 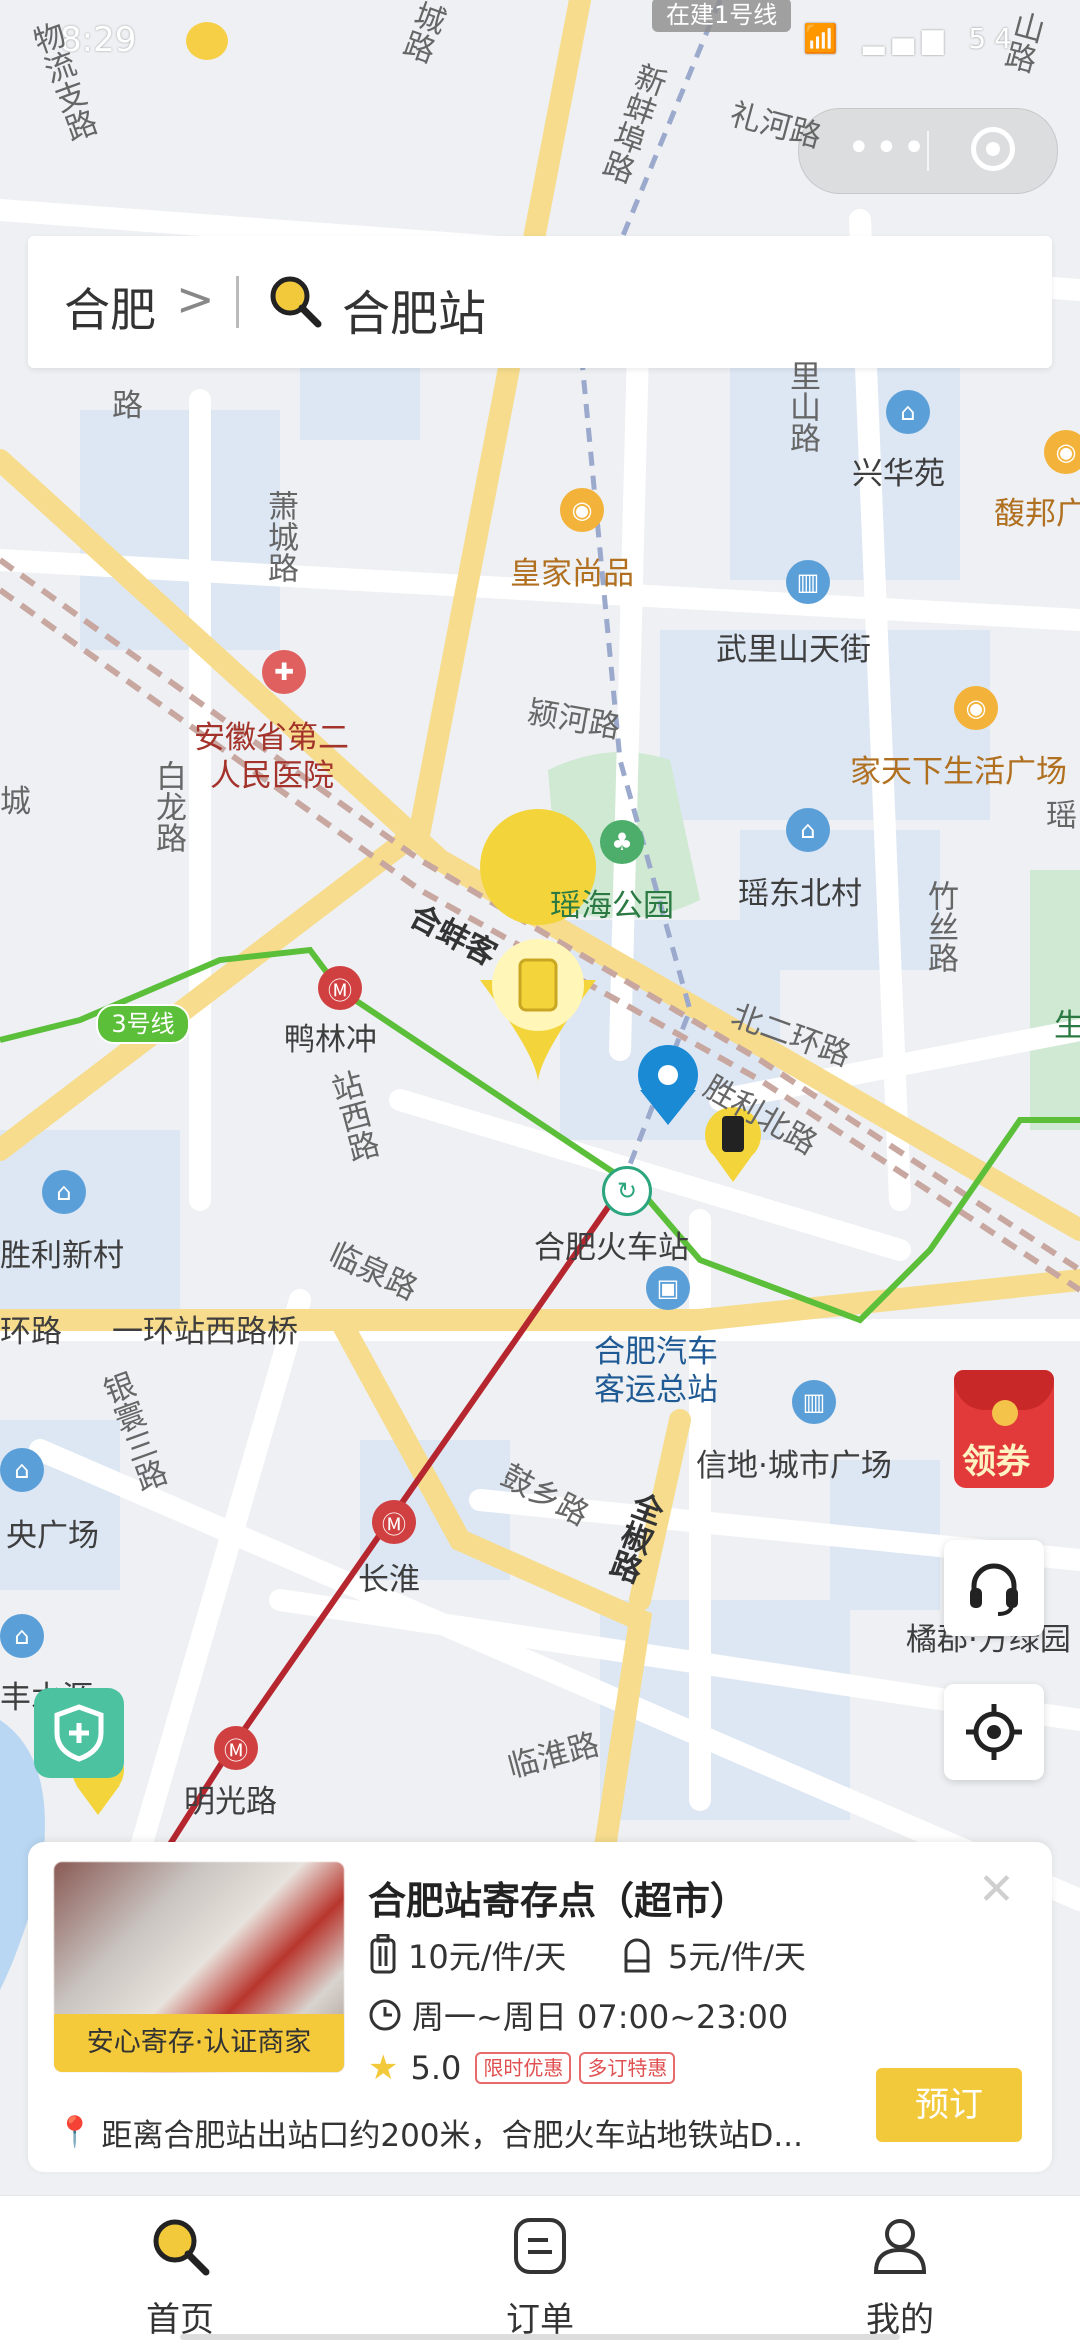 What do you see at coordinates (1017, 1430) in the screenshot?
I see `coupon-button: 领券` at bounding box center [1017, 1430].